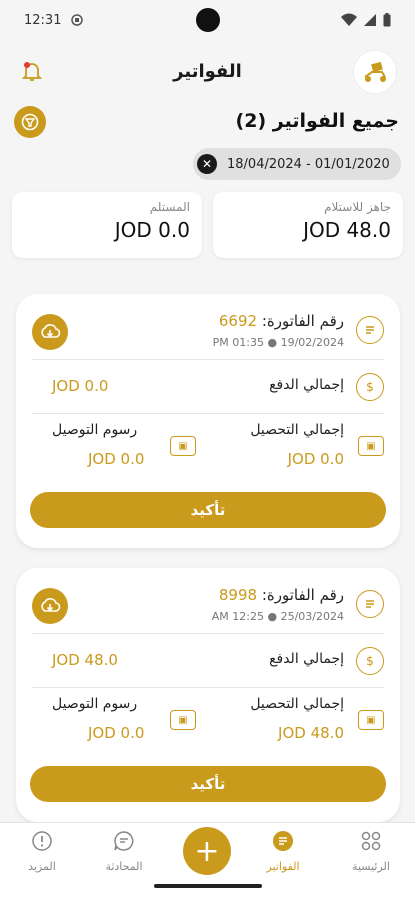 Image resolution: width=415 pixels, height=900 pixels. Describe the element at coordinates (349, 19) in the screenshot. I see `wifi-icon` at that location.